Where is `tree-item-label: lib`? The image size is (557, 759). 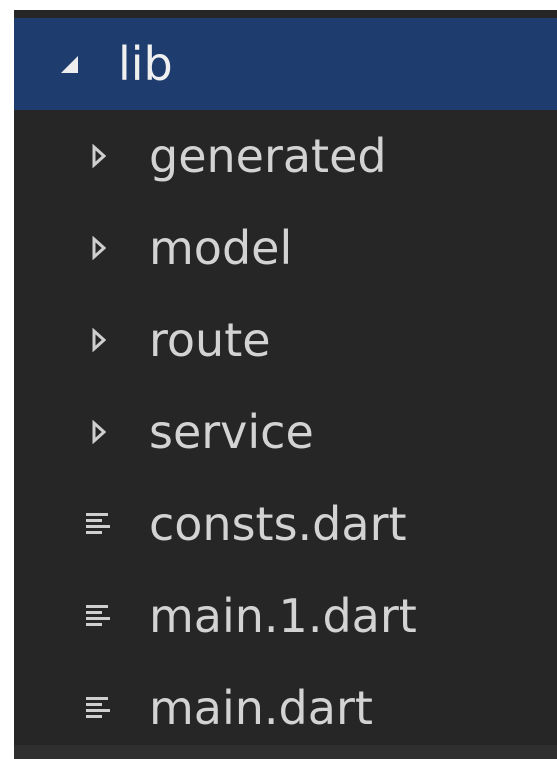
tree-item-label: lib is located at coordinates (145, 64).